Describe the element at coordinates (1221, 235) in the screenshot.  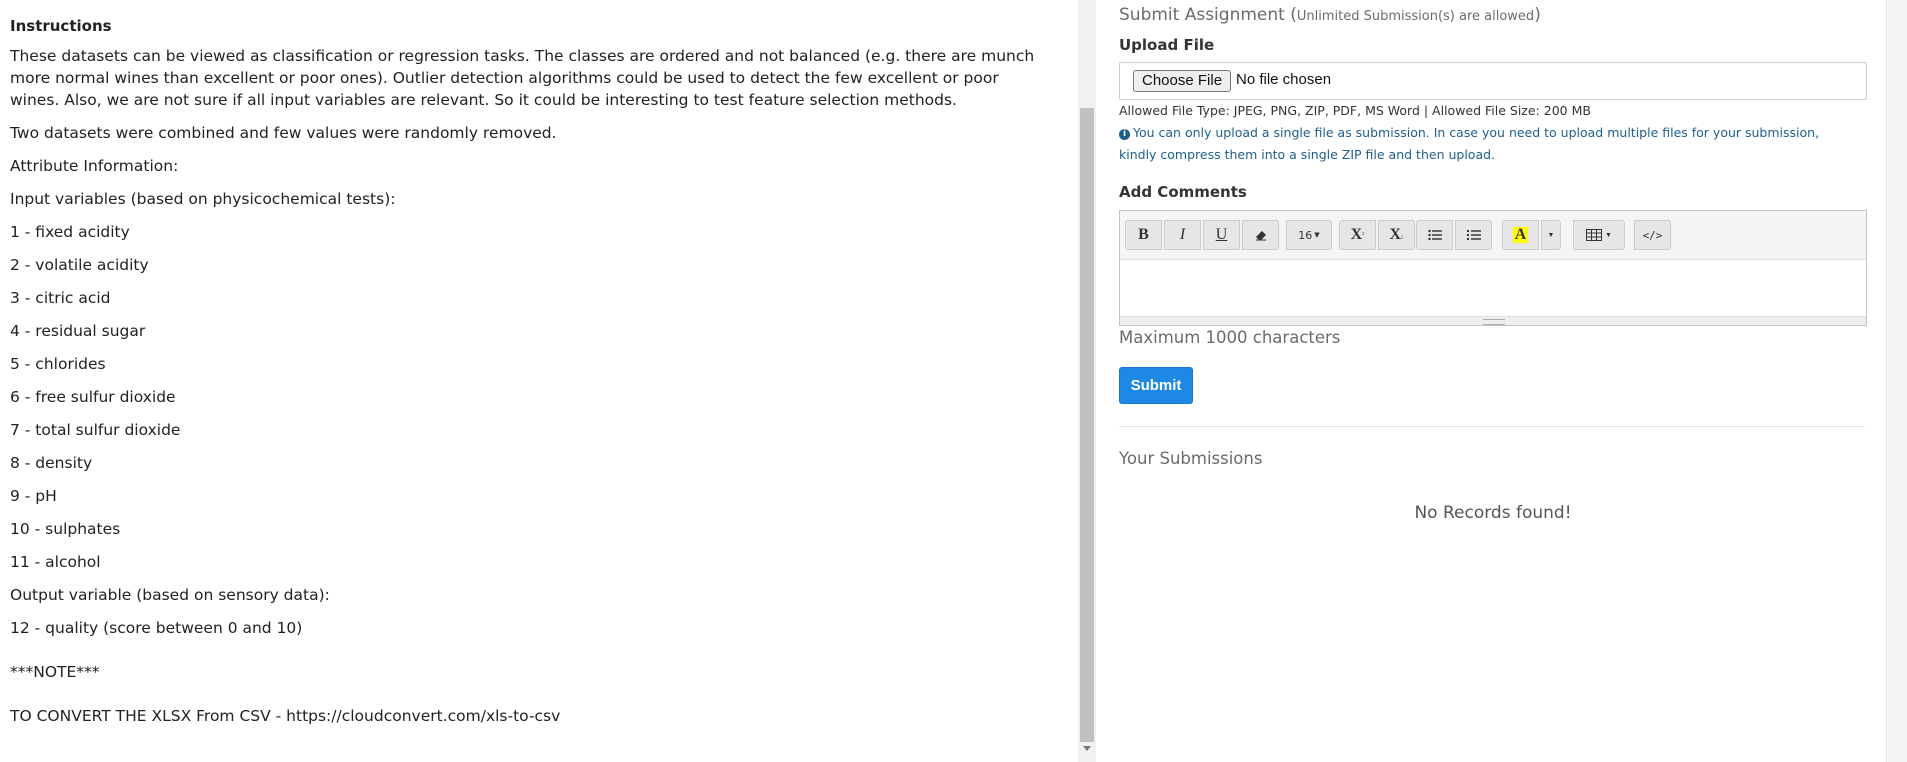
I see `underline-icon: U` at that location.